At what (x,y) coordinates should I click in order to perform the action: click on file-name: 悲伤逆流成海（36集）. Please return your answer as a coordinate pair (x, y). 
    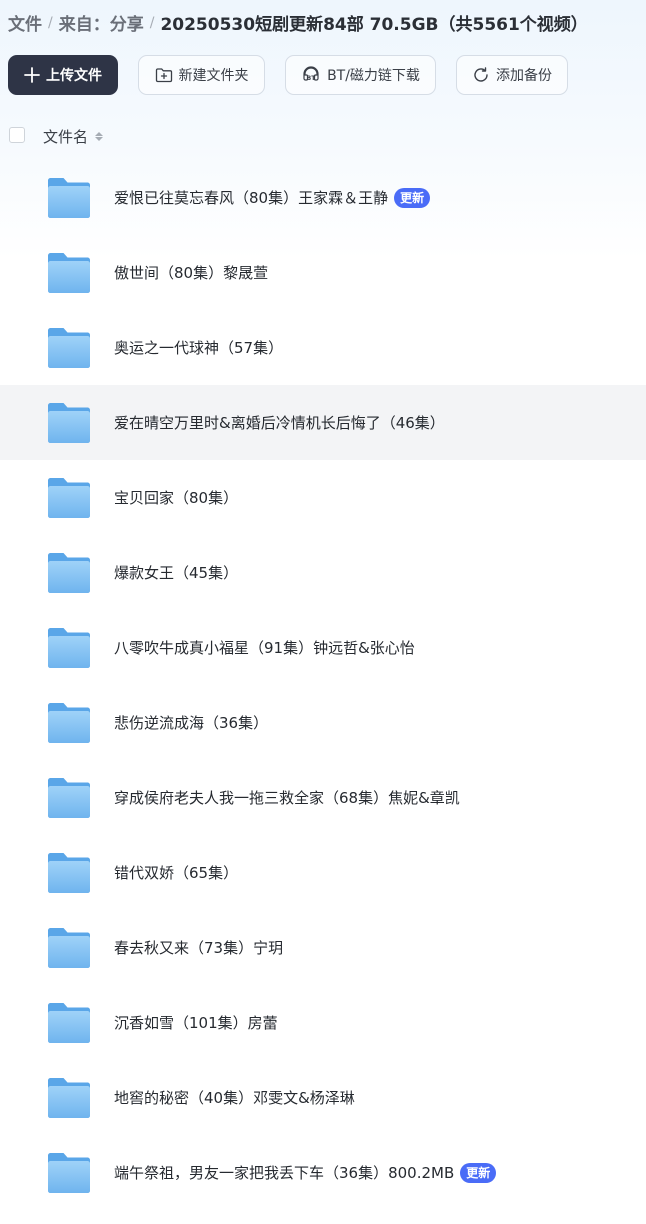
    Looking at the image, I should click on (191, 722).